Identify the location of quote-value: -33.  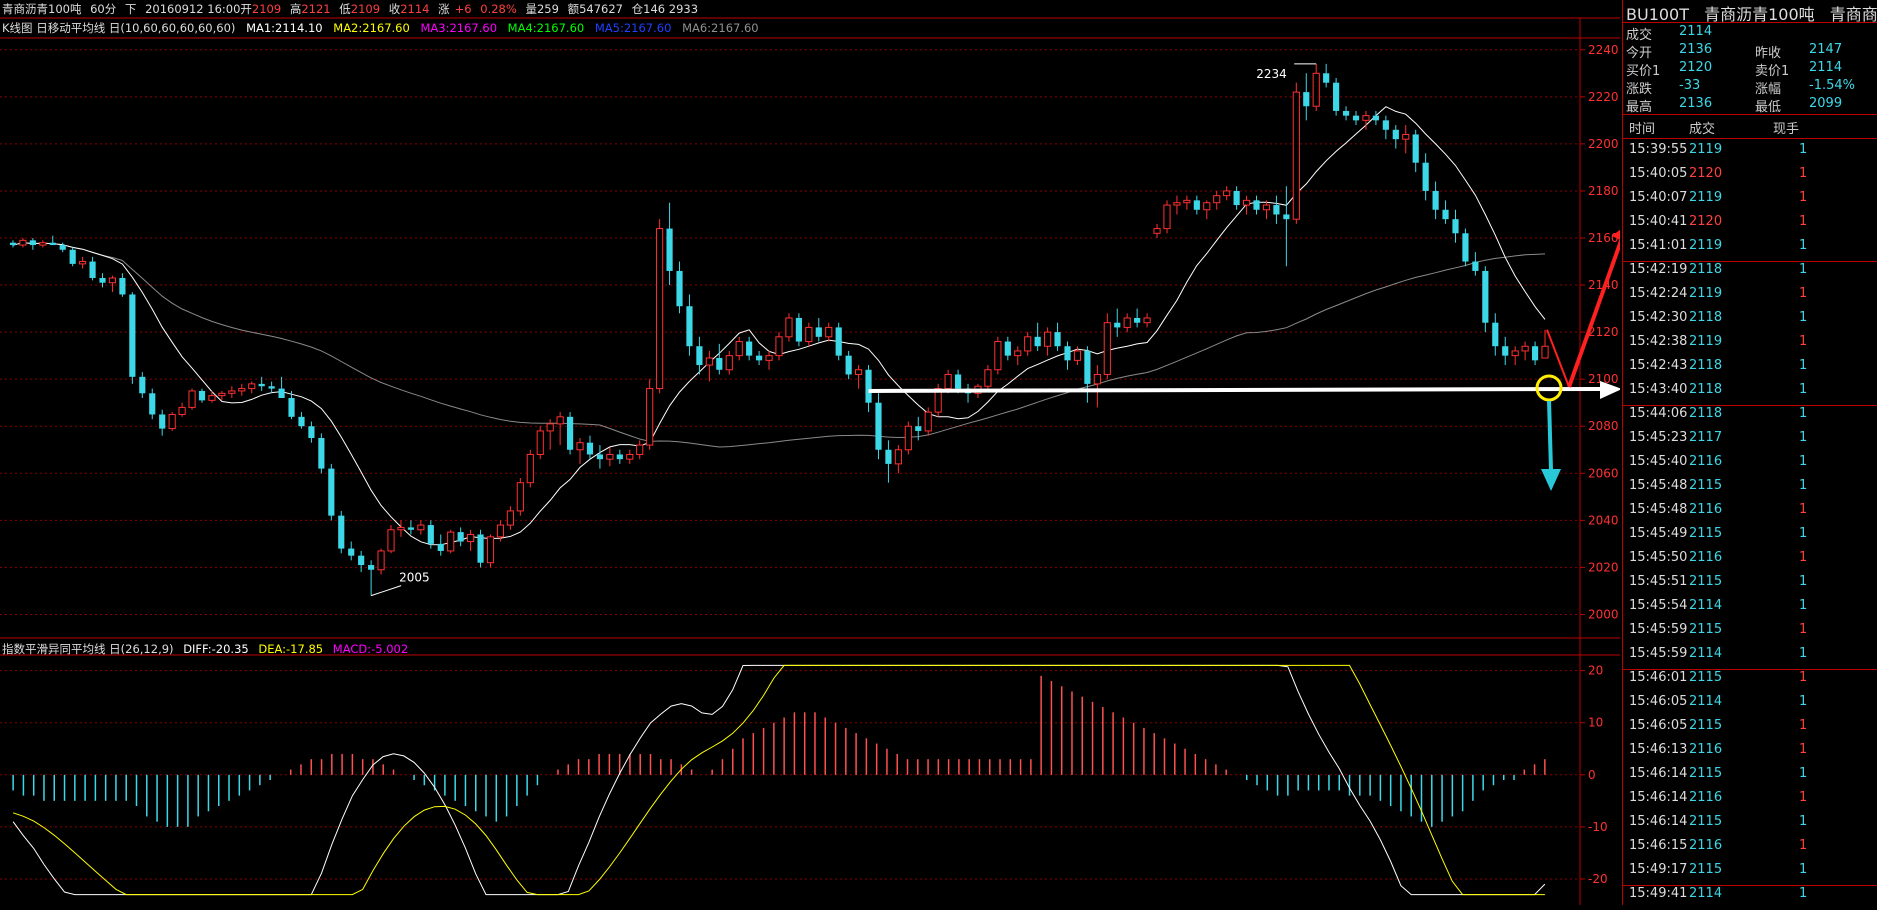
(1690, 85).